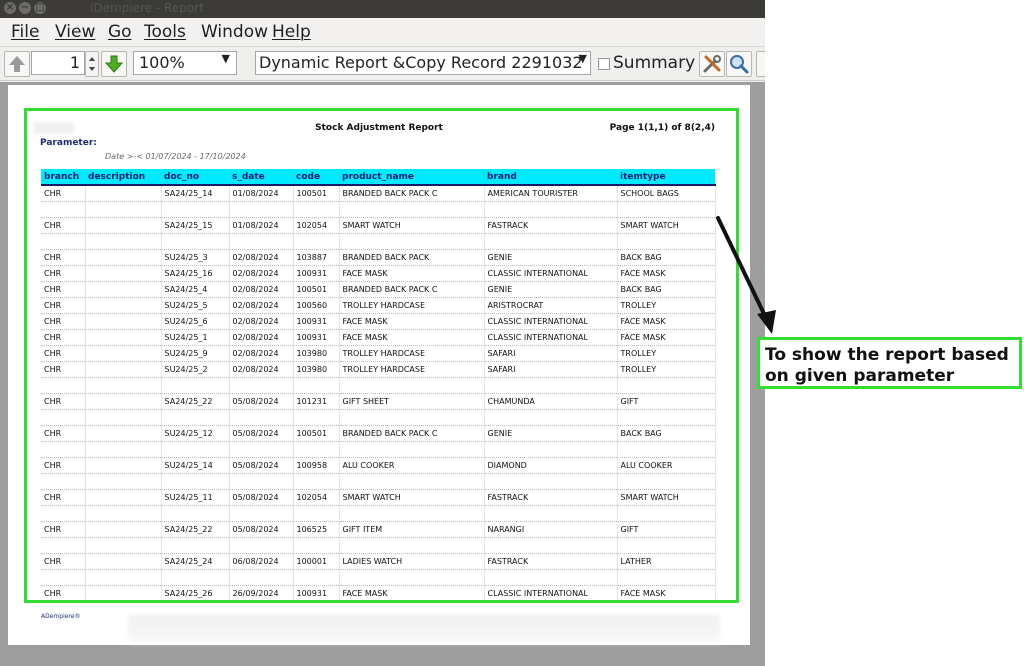  Describe the element at coordinates (10, 8) in the screenshot. I see `close-window-icon: ×` at that location.